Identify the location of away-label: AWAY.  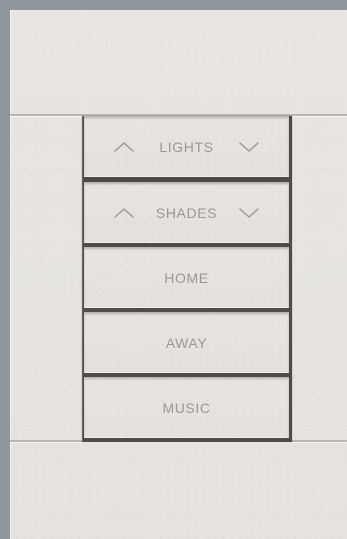
(186, 342).